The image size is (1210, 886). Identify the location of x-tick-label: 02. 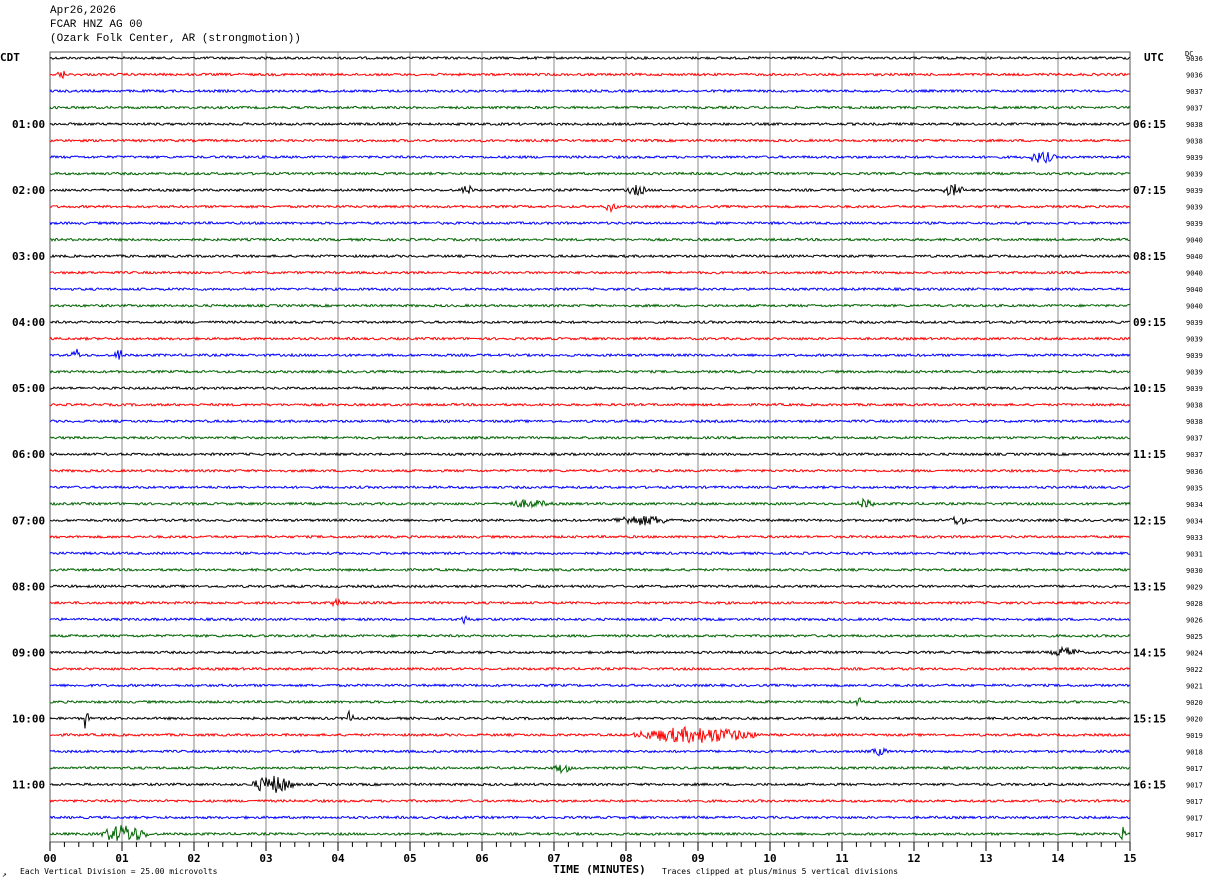
(193, 858).